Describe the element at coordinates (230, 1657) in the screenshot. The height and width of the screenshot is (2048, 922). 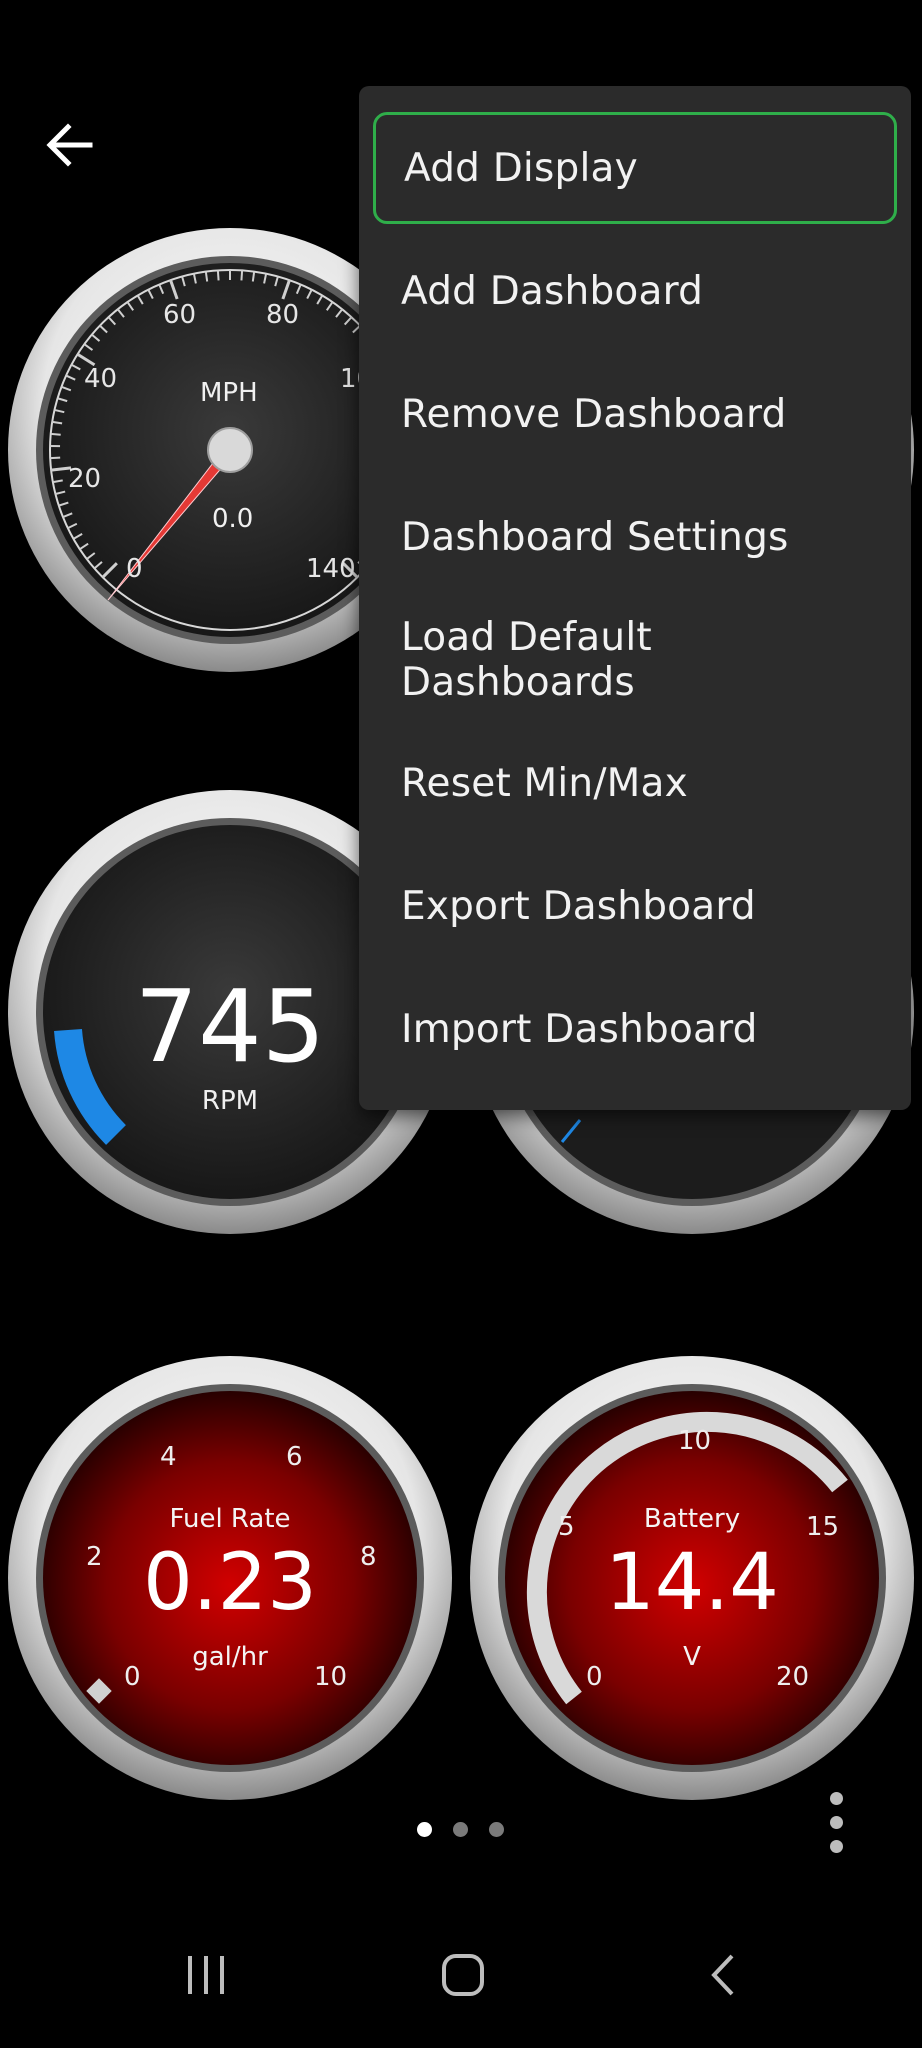
I see `fuel-unit: gal/hr` at that location.